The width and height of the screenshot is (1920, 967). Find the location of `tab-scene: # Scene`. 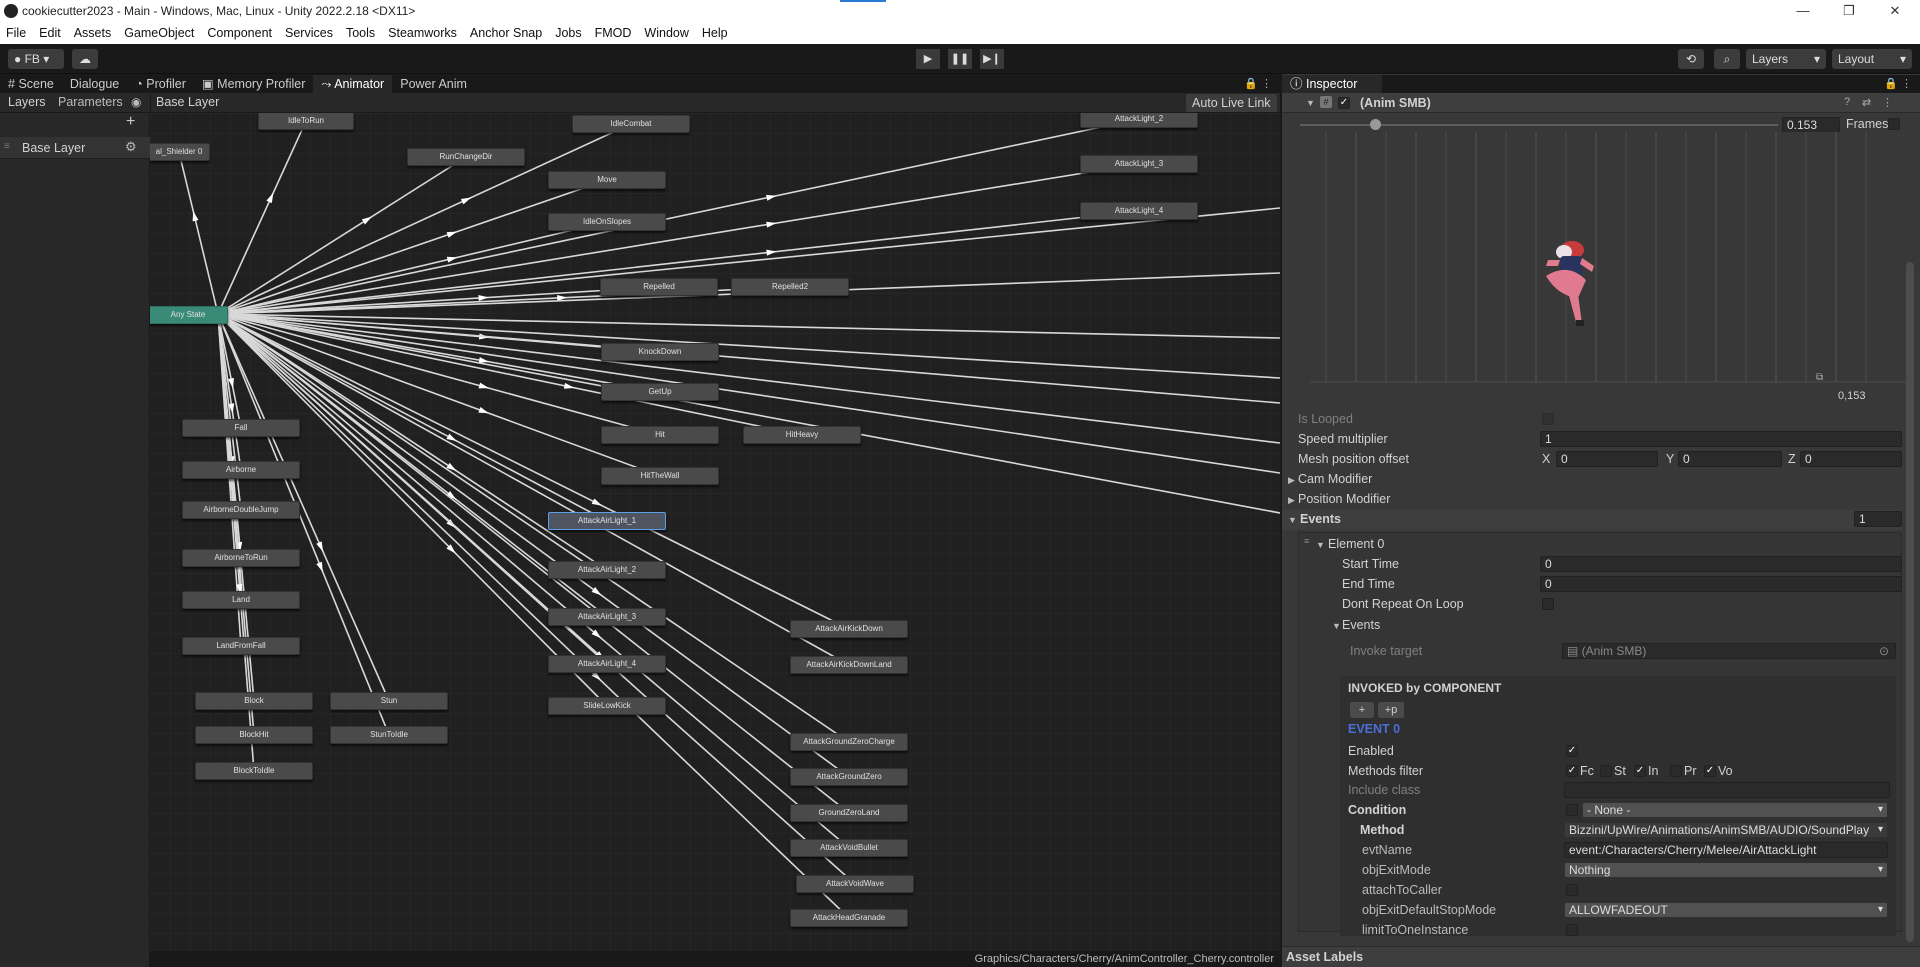

tab-scene: # Scene is located at coordinates (31, 84).